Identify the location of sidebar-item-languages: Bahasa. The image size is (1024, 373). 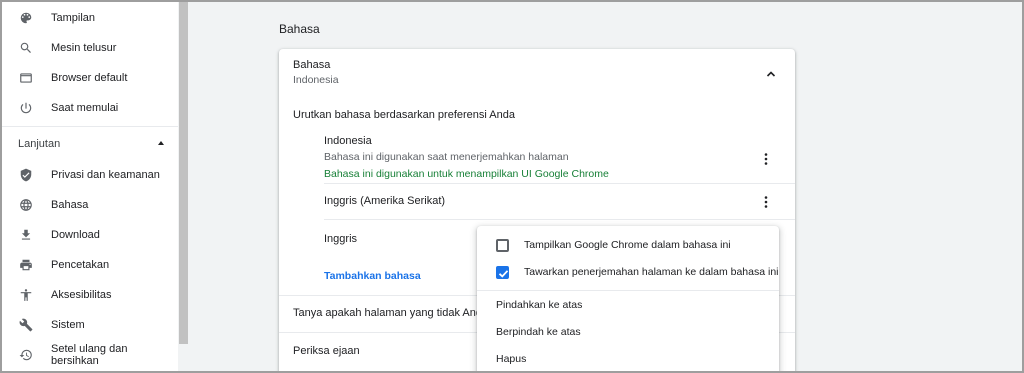
(90, 205).